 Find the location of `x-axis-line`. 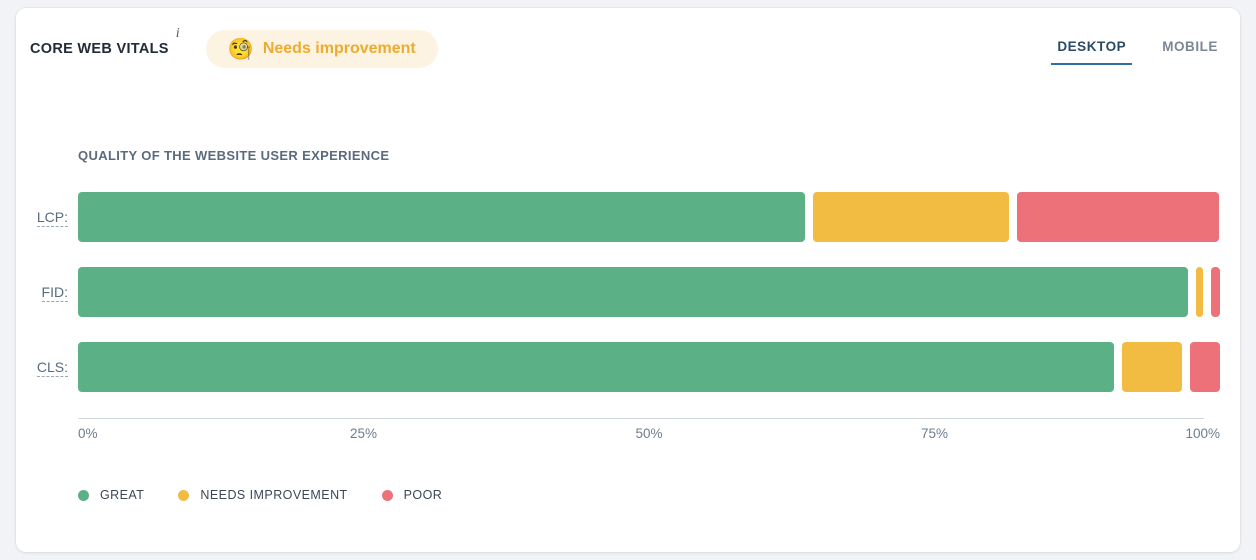

x-axis-line is located at coordinates (641, 418).